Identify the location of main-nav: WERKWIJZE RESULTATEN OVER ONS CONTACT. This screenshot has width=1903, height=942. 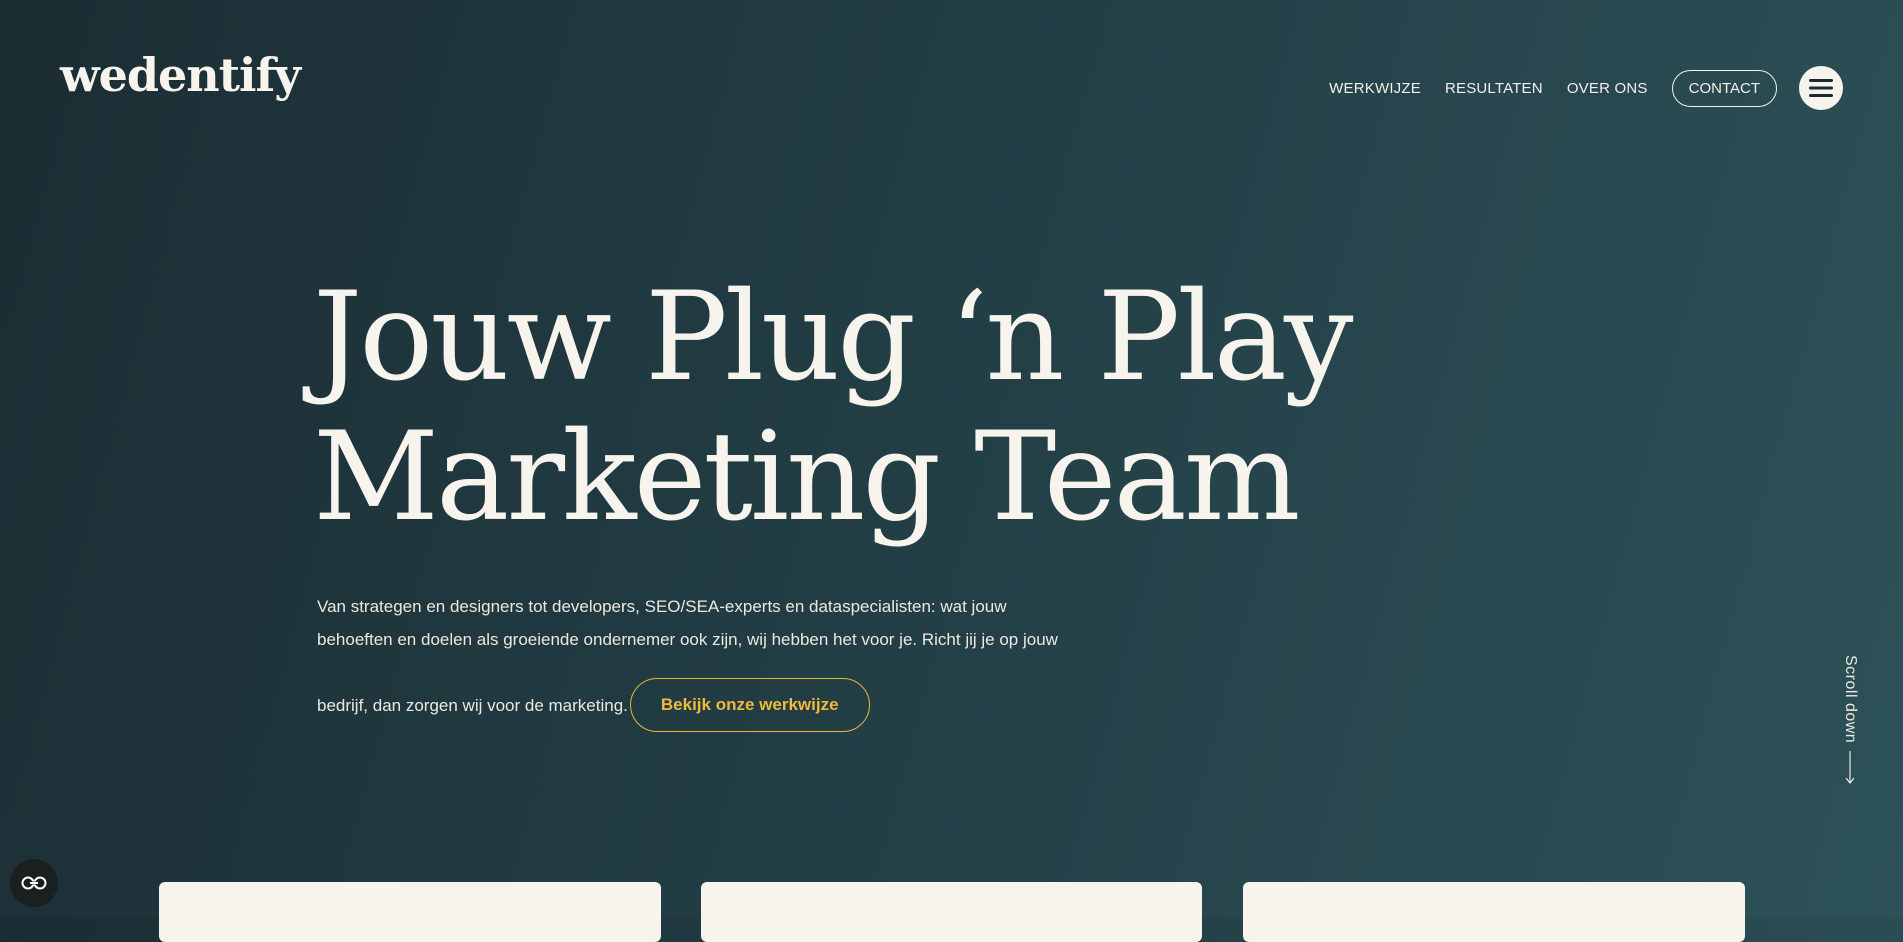
(1586, 88).